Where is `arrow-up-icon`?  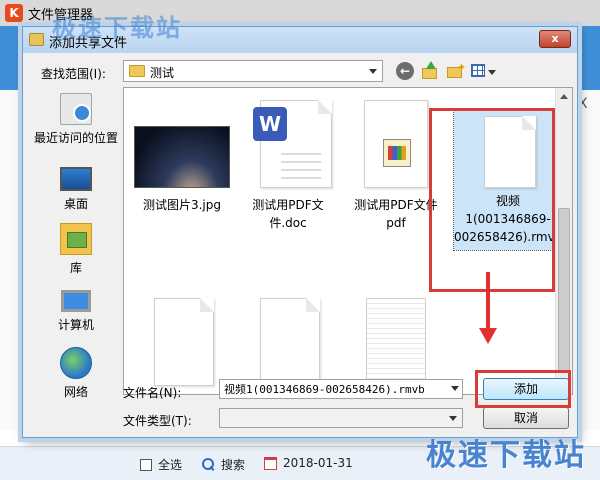
arrow-up-icon is located at coordinates (431, 65).